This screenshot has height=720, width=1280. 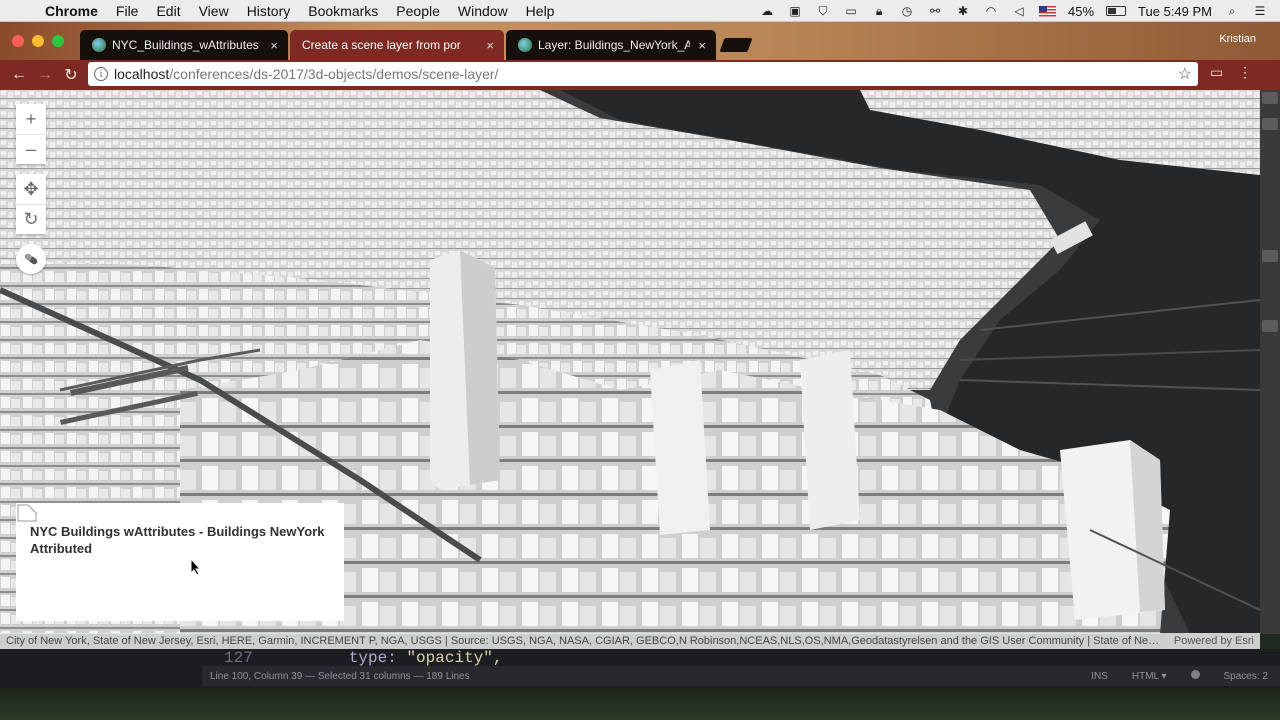 I want to click on battery-percent: 45%, so click(x=1081, y=11).